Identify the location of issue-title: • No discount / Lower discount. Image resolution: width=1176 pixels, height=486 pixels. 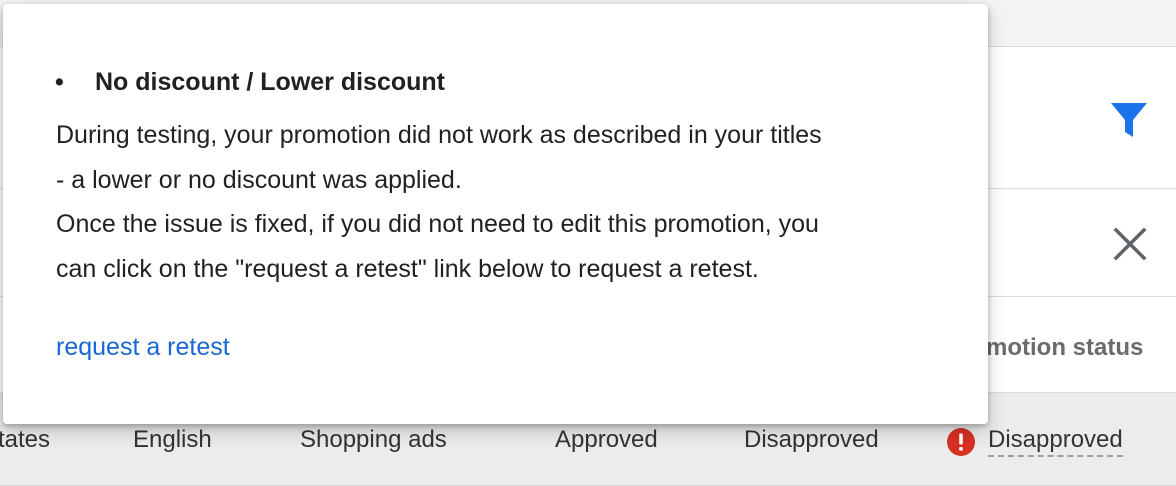
(250, 82).